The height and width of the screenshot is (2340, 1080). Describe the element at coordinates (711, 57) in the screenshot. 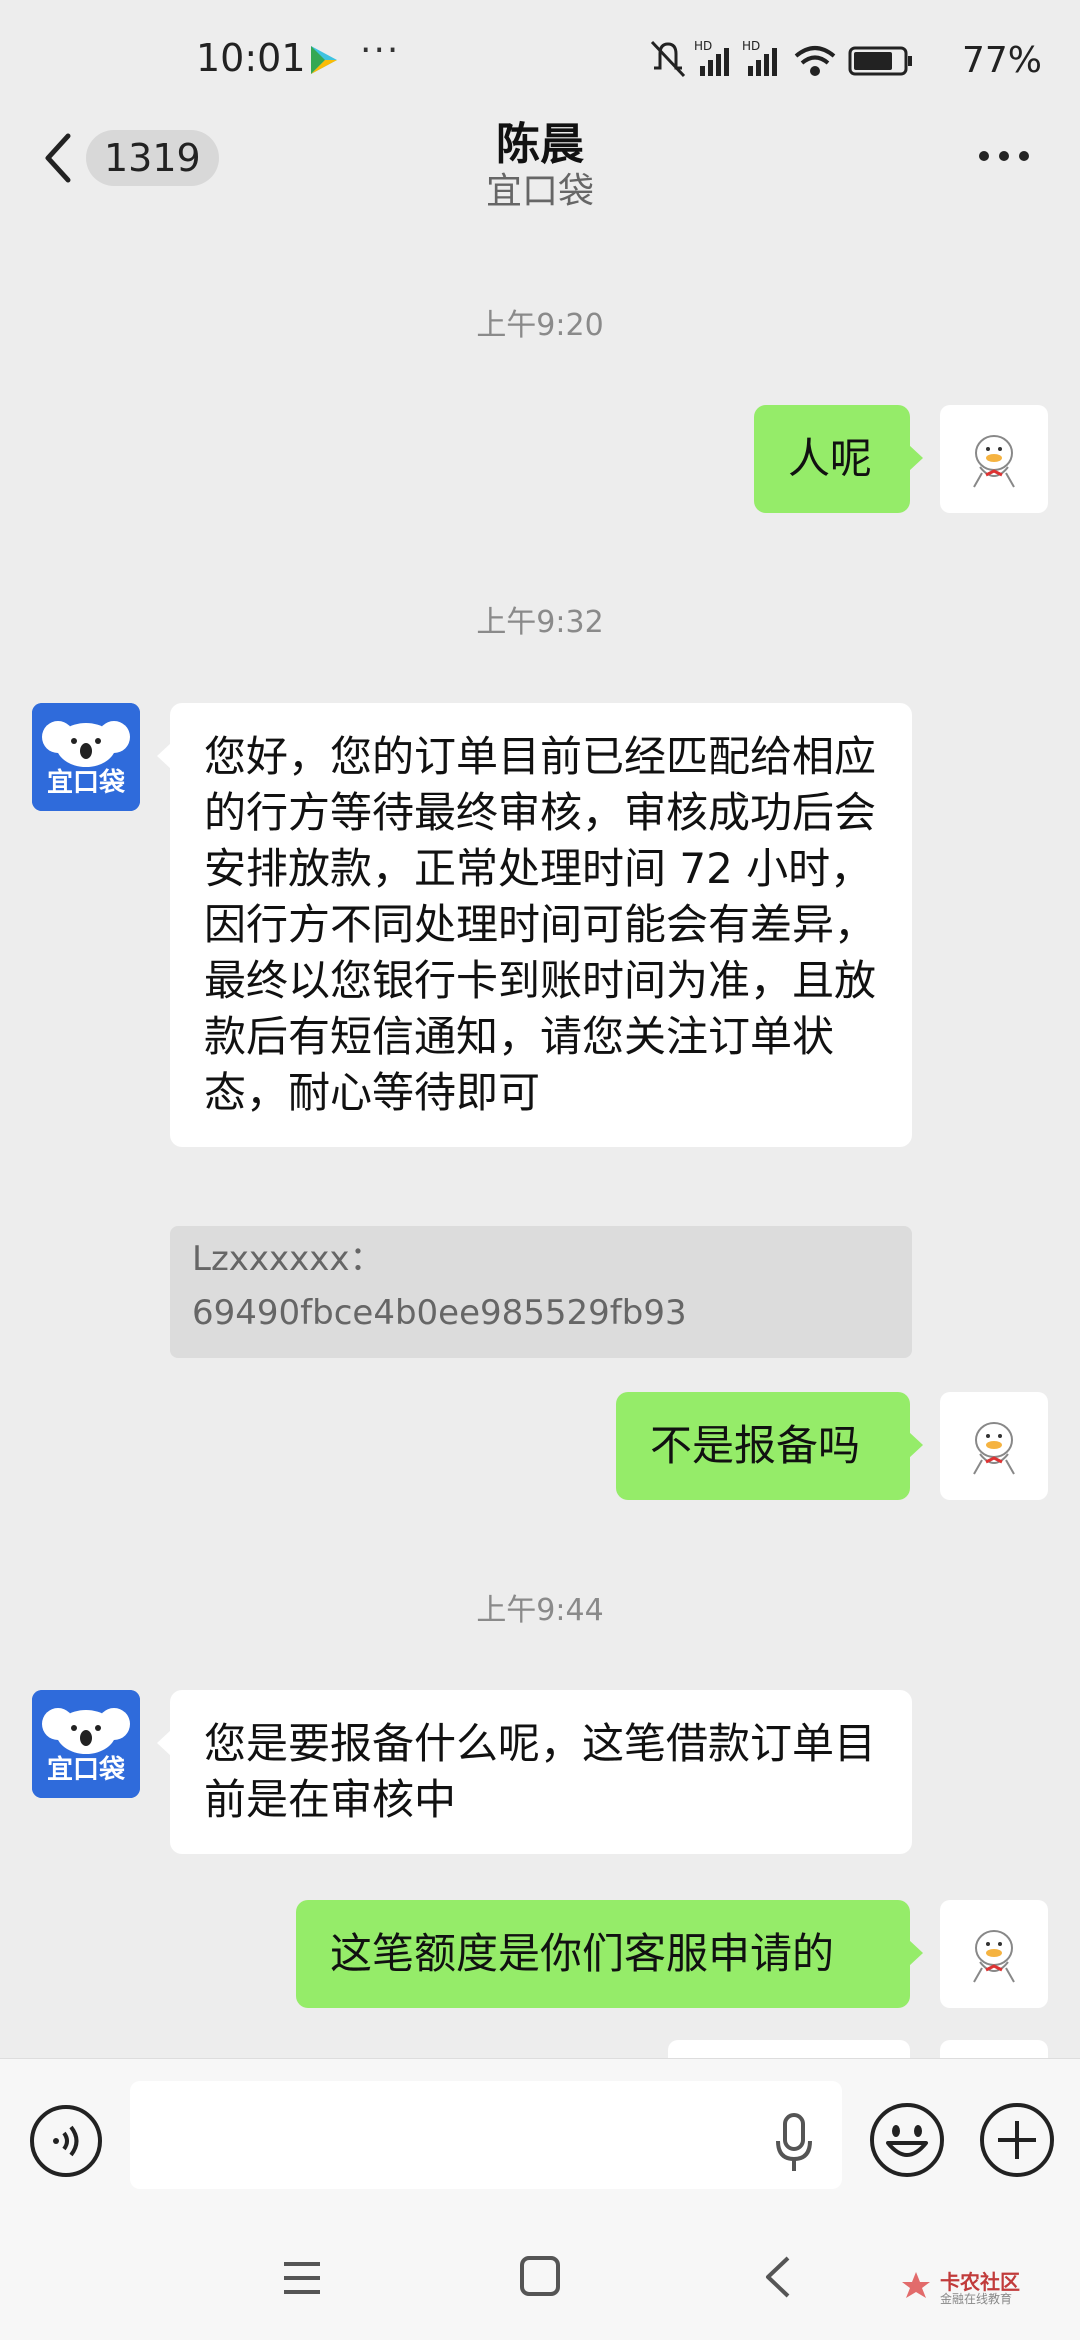

I see `signal-1-icon: HD` at that location.